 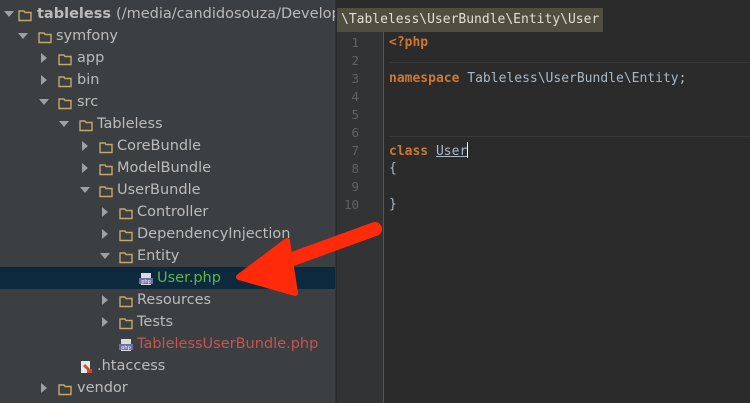 I want to click on code-close-brace: }, so click(x=393, y=204).